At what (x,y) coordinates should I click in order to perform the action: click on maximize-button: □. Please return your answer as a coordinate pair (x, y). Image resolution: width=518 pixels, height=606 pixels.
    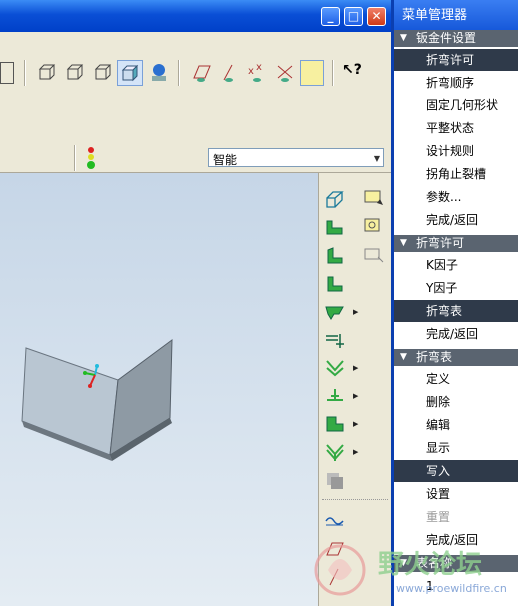
    Looking at the image, I should click on (353, 16).